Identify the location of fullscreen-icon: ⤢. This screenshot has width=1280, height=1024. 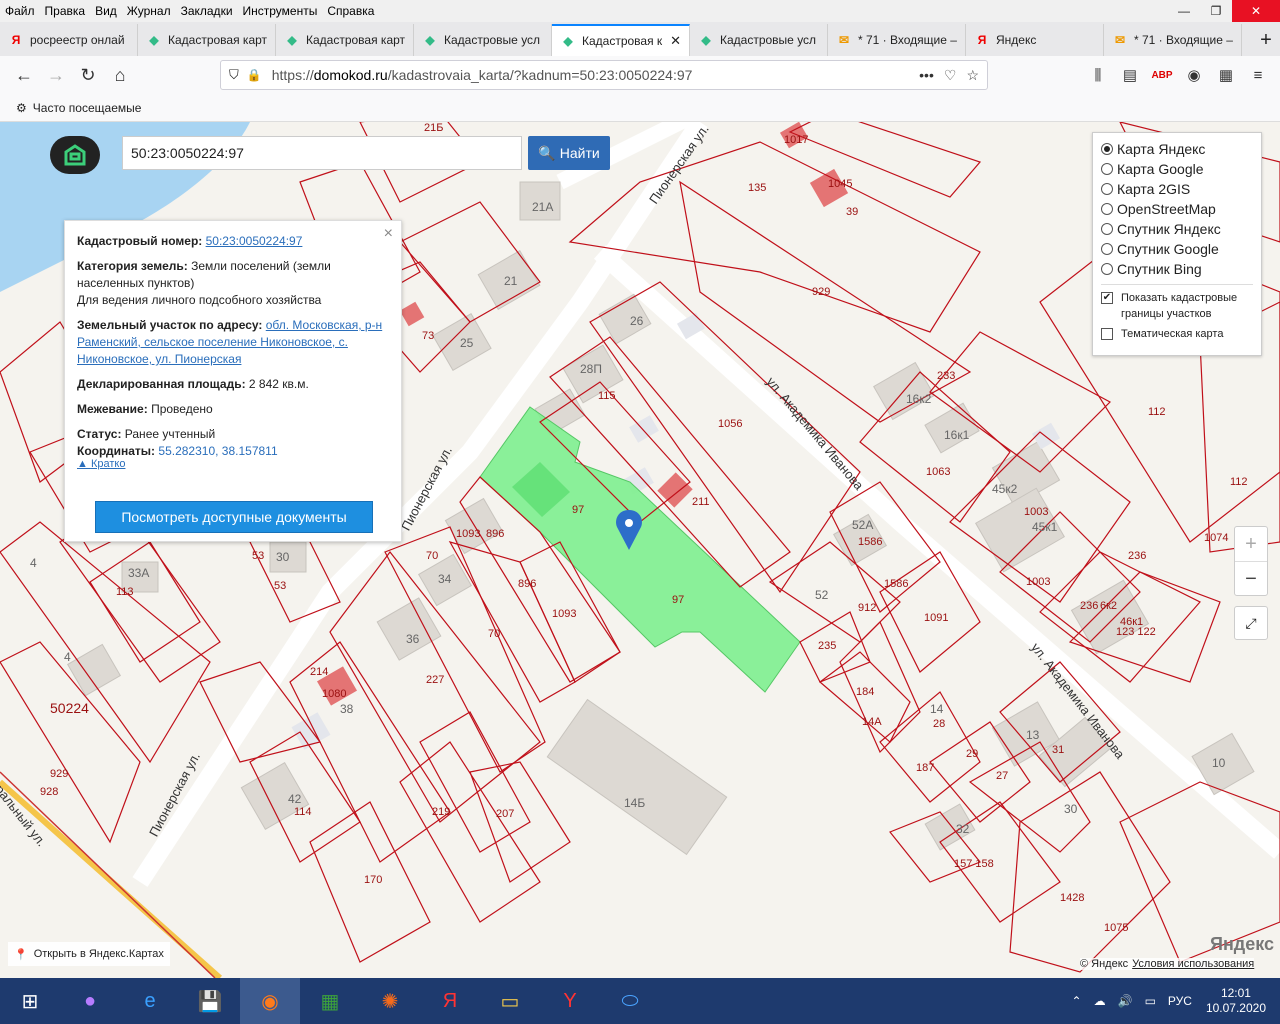
(1251, 623).